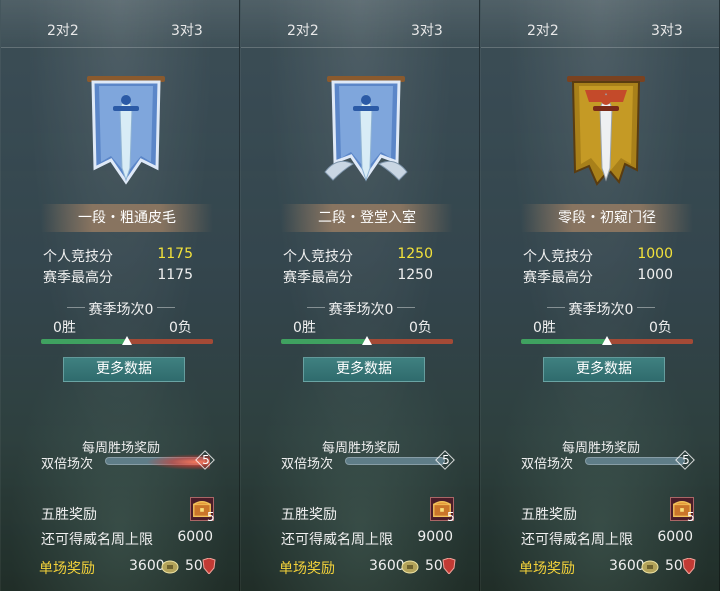 This screenshot has height=591, width=720. I want to click on personal-score-row: 个人竞技分 1175, so click(118, 255).